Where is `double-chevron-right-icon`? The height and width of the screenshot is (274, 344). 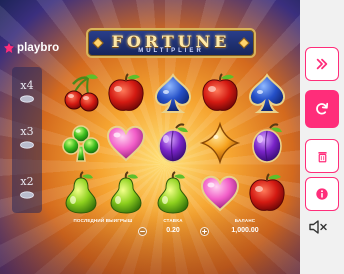
double-chevron-right-icon is located at coordinates (322, 64).